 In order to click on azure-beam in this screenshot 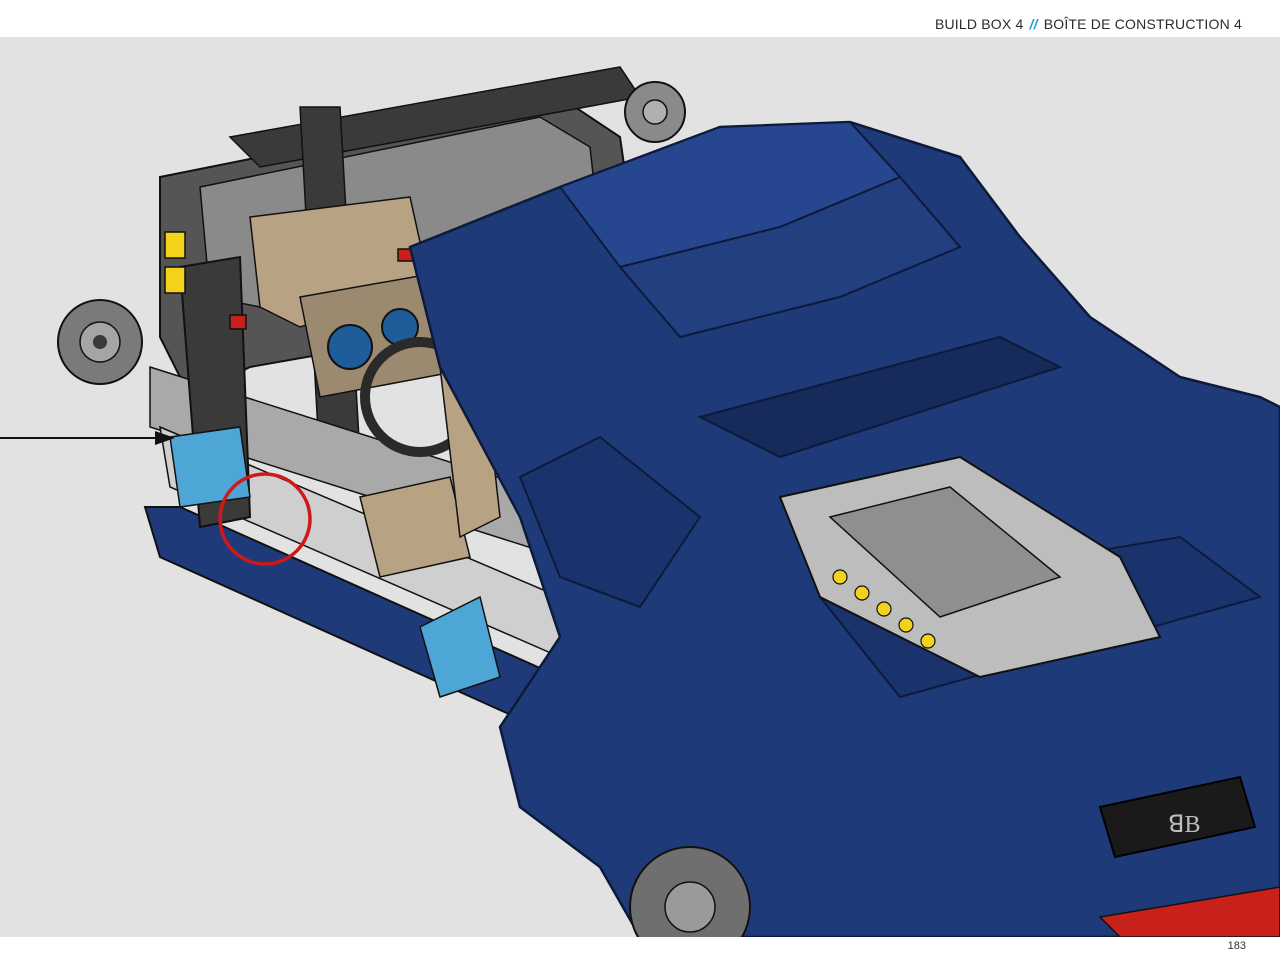, I will do `click(210, 467)`.